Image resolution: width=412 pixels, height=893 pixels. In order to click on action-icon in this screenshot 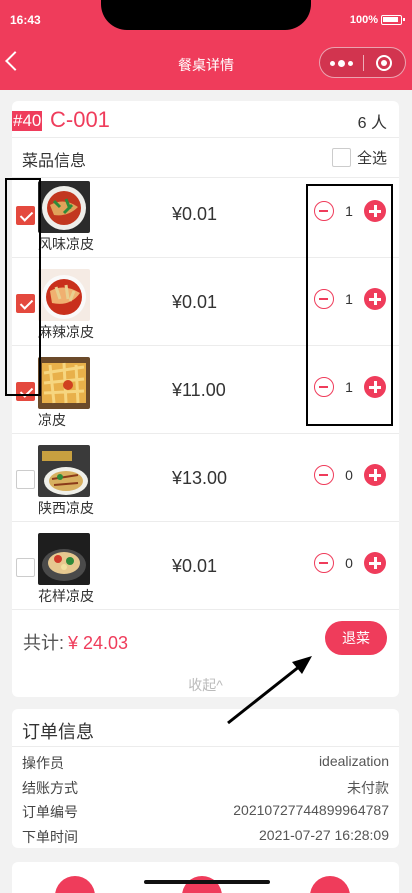, I will do `click(202, 884)`.